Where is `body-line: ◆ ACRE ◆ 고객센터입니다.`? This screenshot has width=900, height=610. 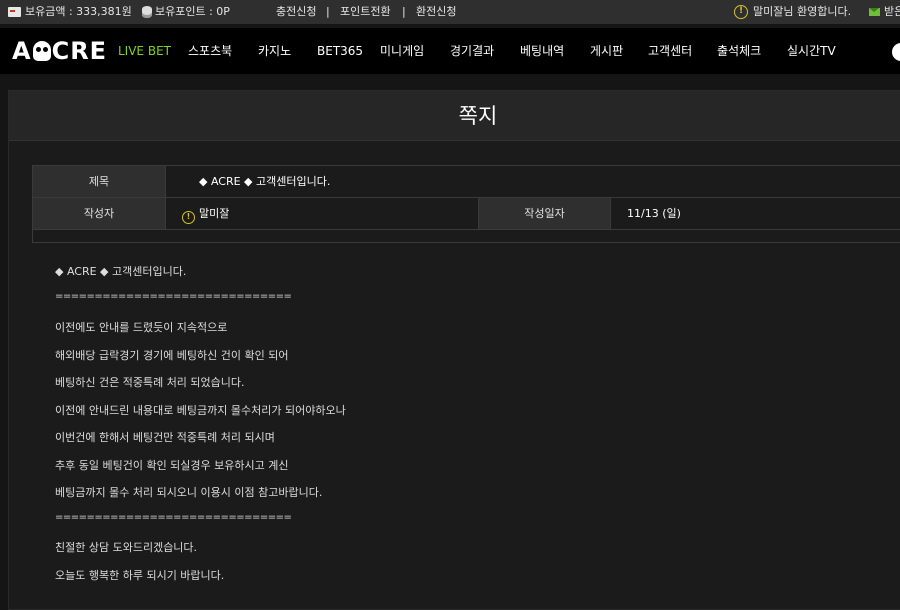
body-line: ◆ ACRE ◆ 고객센터입니다. is located at coordinates (121, 271).